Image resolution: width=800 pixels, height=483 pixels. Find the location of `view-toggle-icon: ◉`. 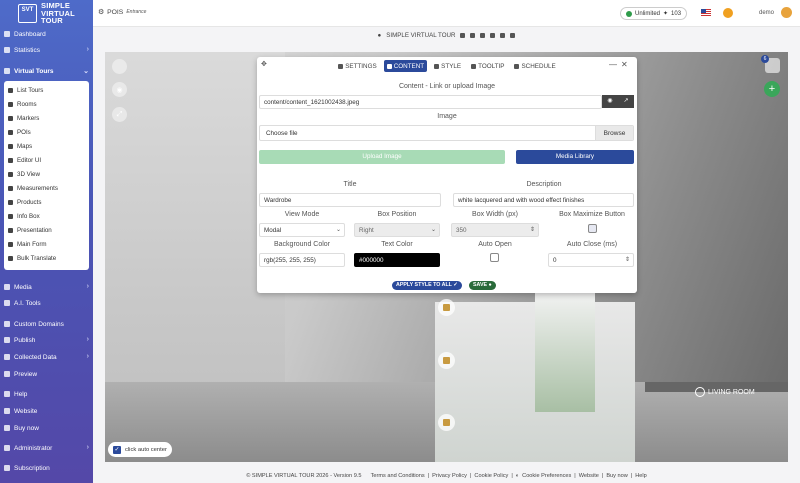

view-toggle-icon: ◉ is located at coordinates (119, 89).